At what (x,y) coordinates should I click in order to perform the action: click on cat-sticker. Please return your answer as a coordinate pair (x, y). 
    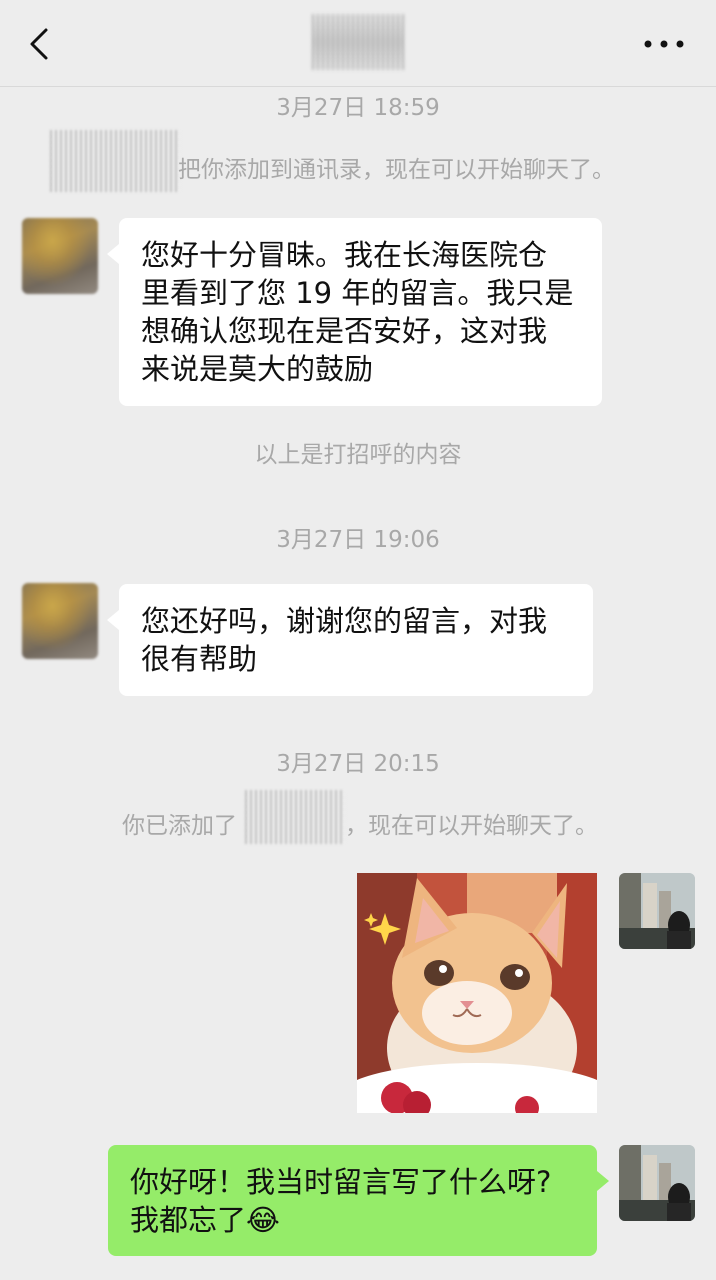
    Looking at the image, I should click on (477, 993).